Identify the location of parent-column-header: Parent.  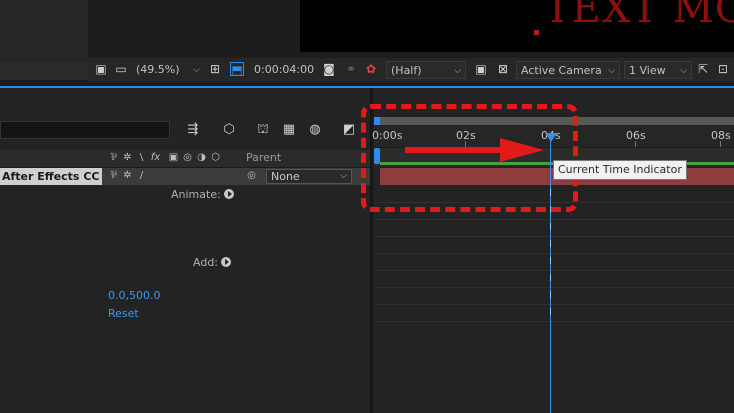
(264, 157).